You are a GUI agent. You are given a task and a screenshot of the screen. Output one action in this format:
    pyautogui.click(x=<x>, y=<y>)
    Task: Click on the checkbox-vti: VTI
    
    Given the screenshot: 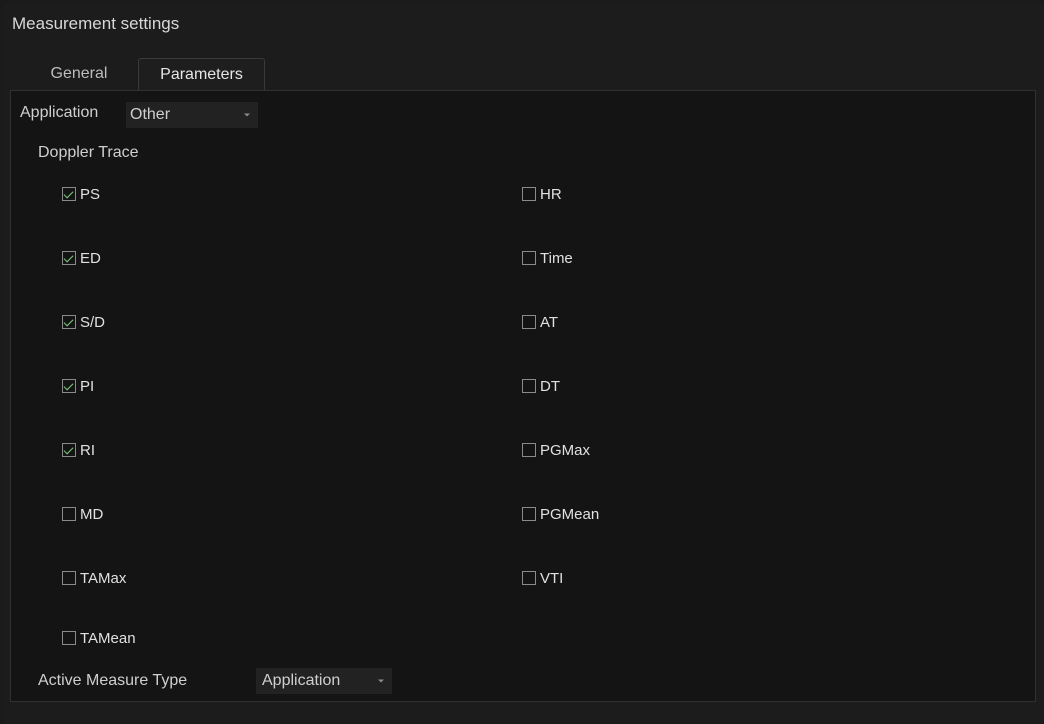 What is the action you would take?
    pyautogui.click(x=542, y=578)
    